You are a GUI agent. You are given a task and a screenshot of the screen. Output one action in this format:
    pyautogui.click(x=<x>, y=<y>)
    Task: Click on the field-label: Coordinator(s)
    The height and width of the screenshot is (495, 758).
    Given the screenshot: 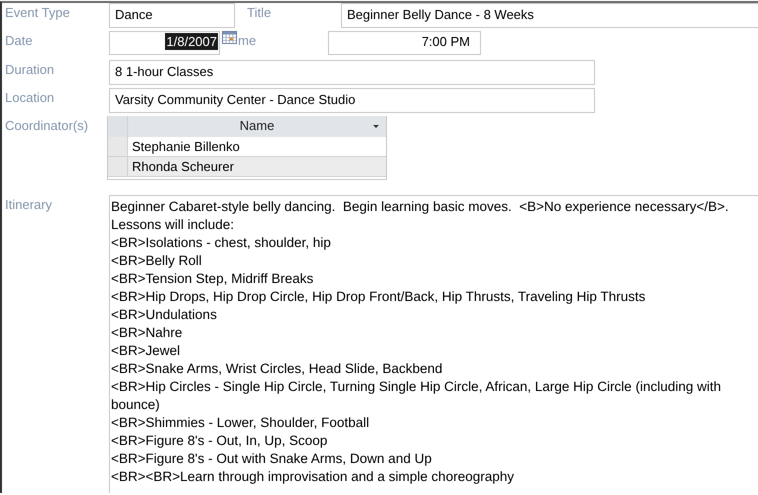 What is the action you would take?
    pyautogui.click(x=47, y=126)
    